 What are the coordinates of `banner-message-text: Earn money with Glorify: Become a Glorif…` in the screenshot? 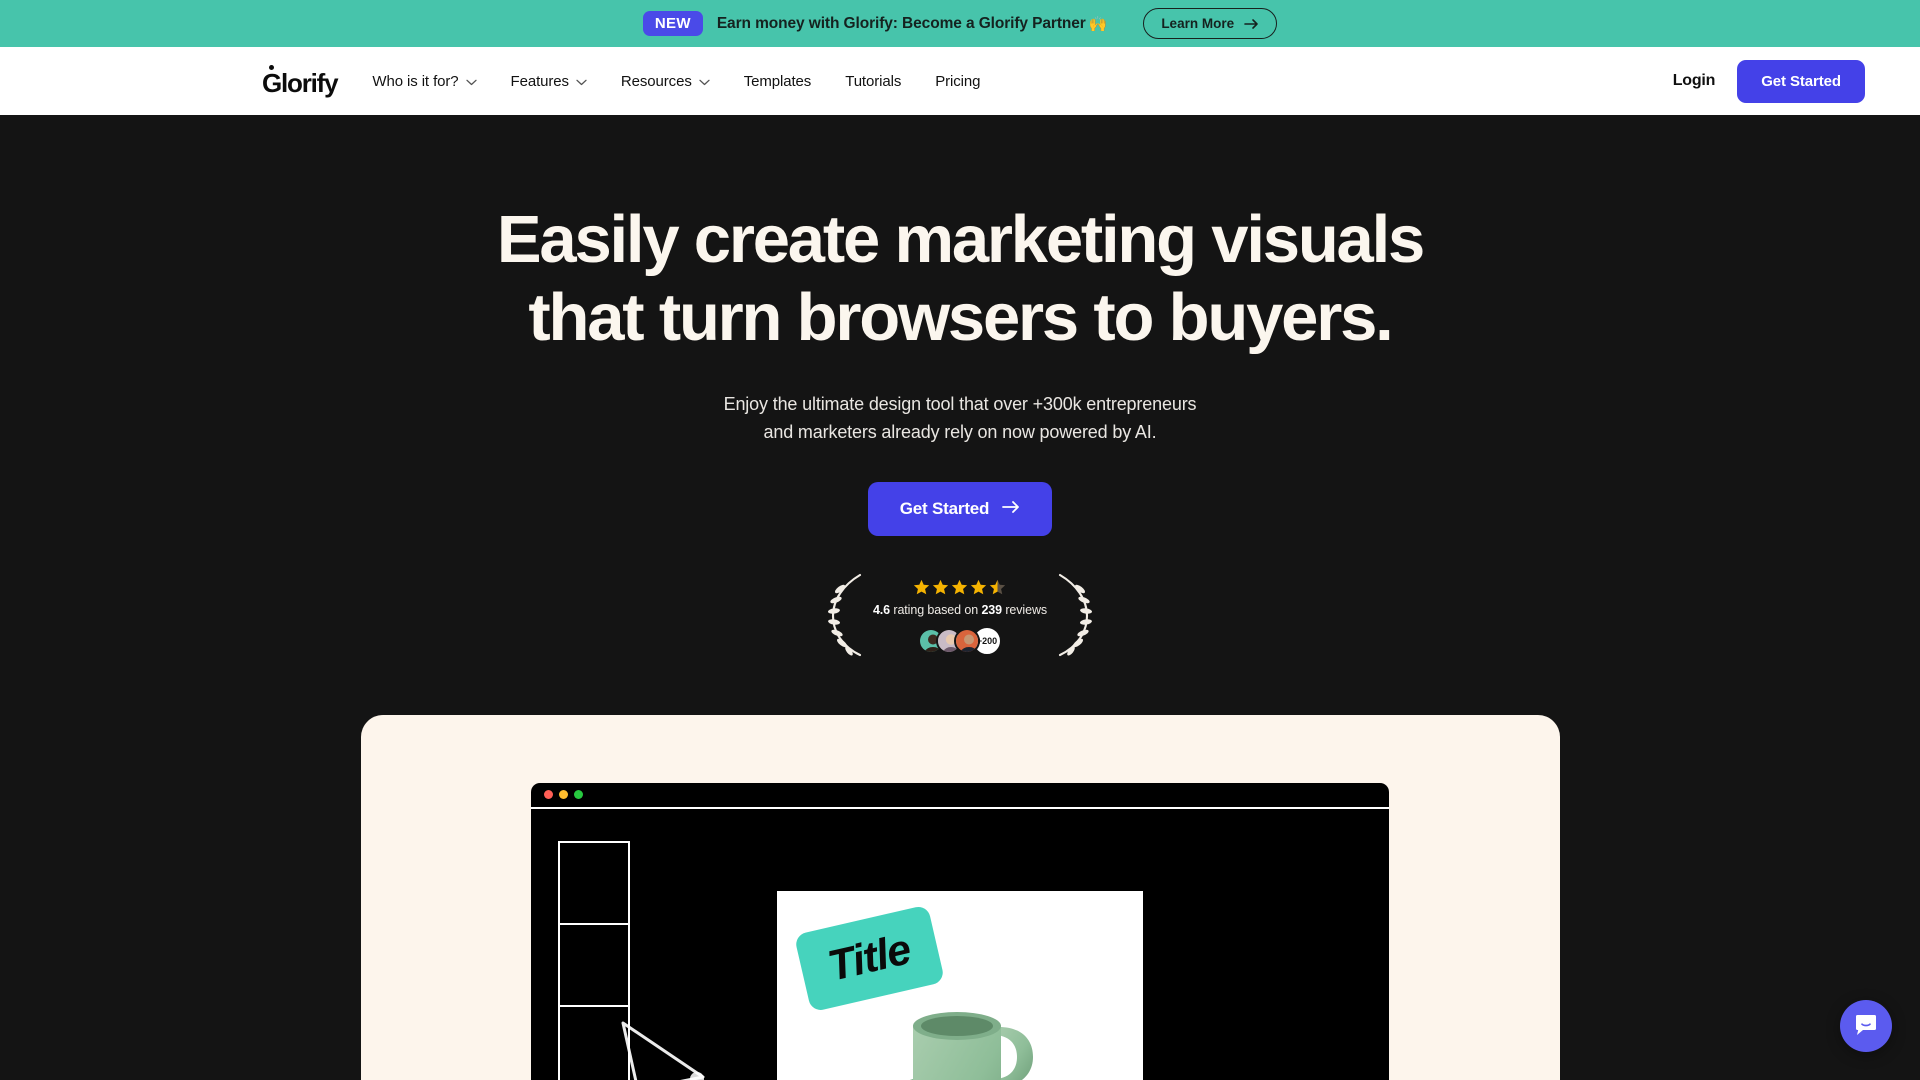 It's located at (901, 23).